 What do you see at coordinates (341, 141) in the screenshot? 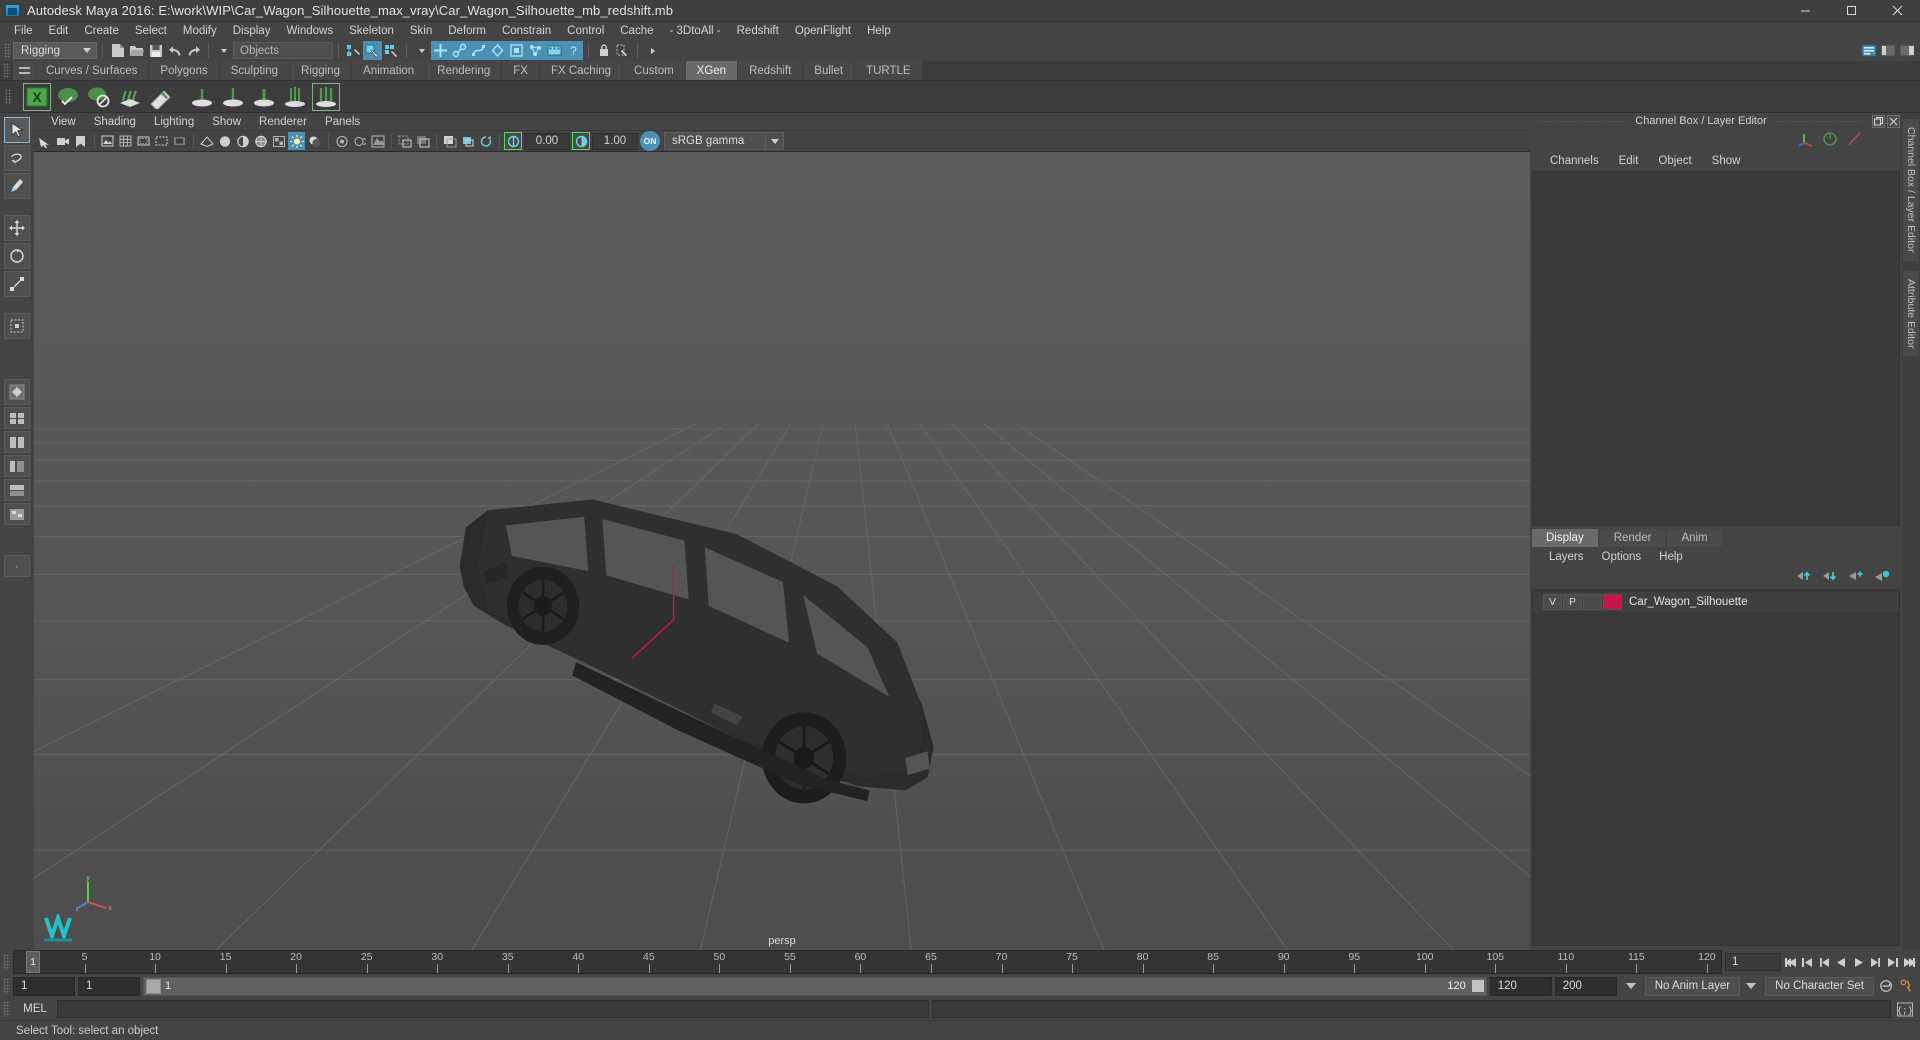
I see `screen-space-ao-icon` at bounding box center [341, 141].